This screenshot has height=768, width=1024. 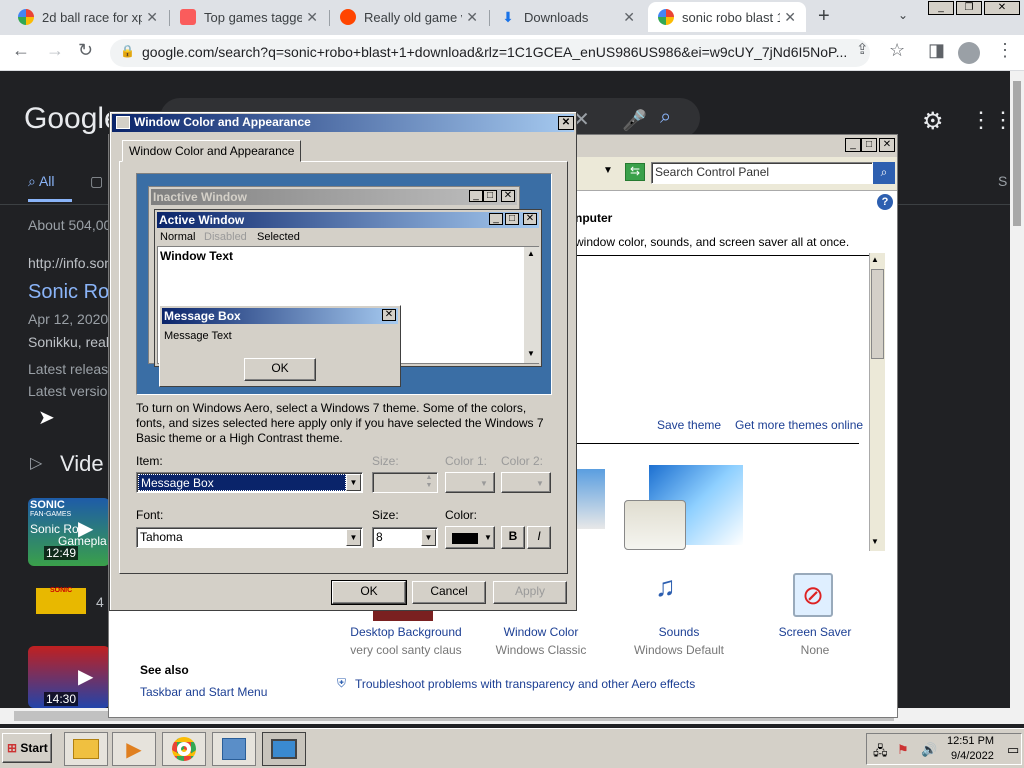 What do you see at coordinates (184, 749) in the screenshot?
I see `chrome-taskbar-icon` at bounding box center [184, 749].